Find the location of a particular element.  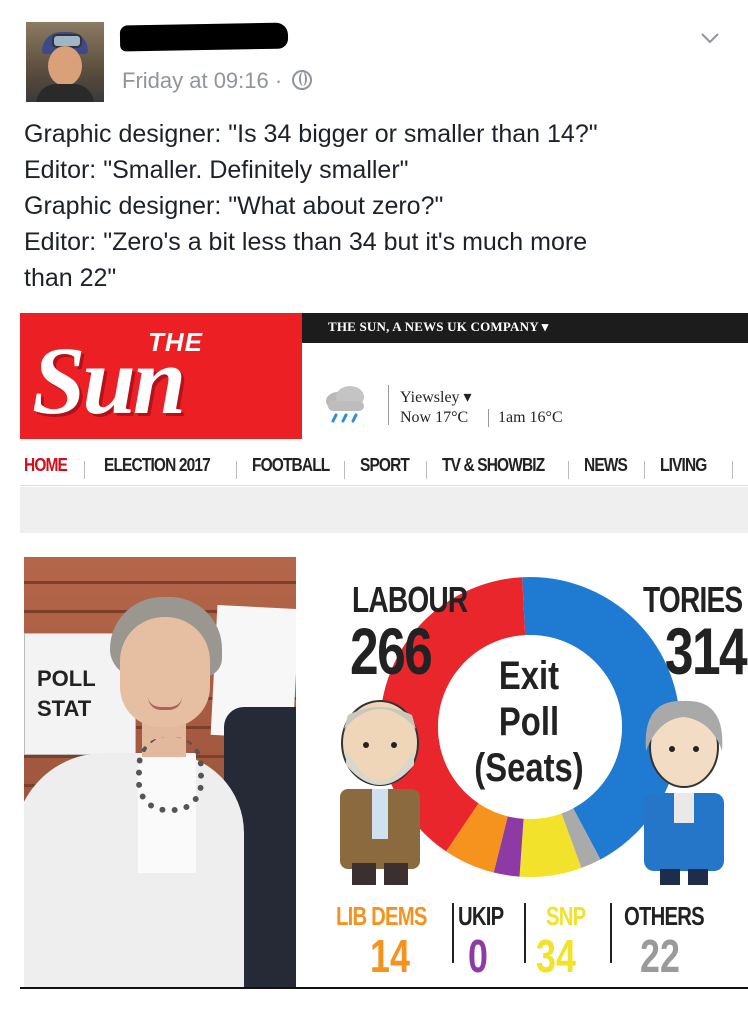

corbyn-cartoon is located at coordinates (380, 792).